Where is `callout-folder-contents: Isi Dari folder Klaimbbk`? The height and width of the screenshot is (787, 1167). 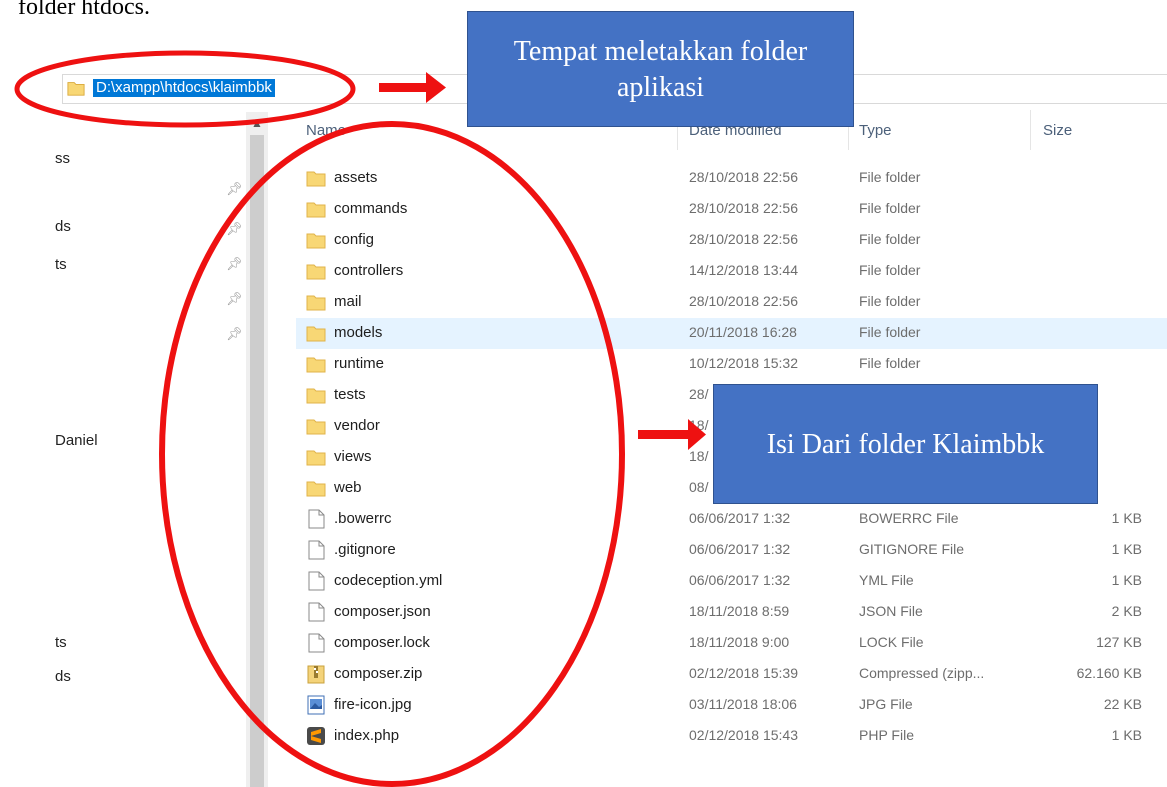 callout-folder-contents: Isi Dari folder Klaimbbk is located at coordinates (905, 444).